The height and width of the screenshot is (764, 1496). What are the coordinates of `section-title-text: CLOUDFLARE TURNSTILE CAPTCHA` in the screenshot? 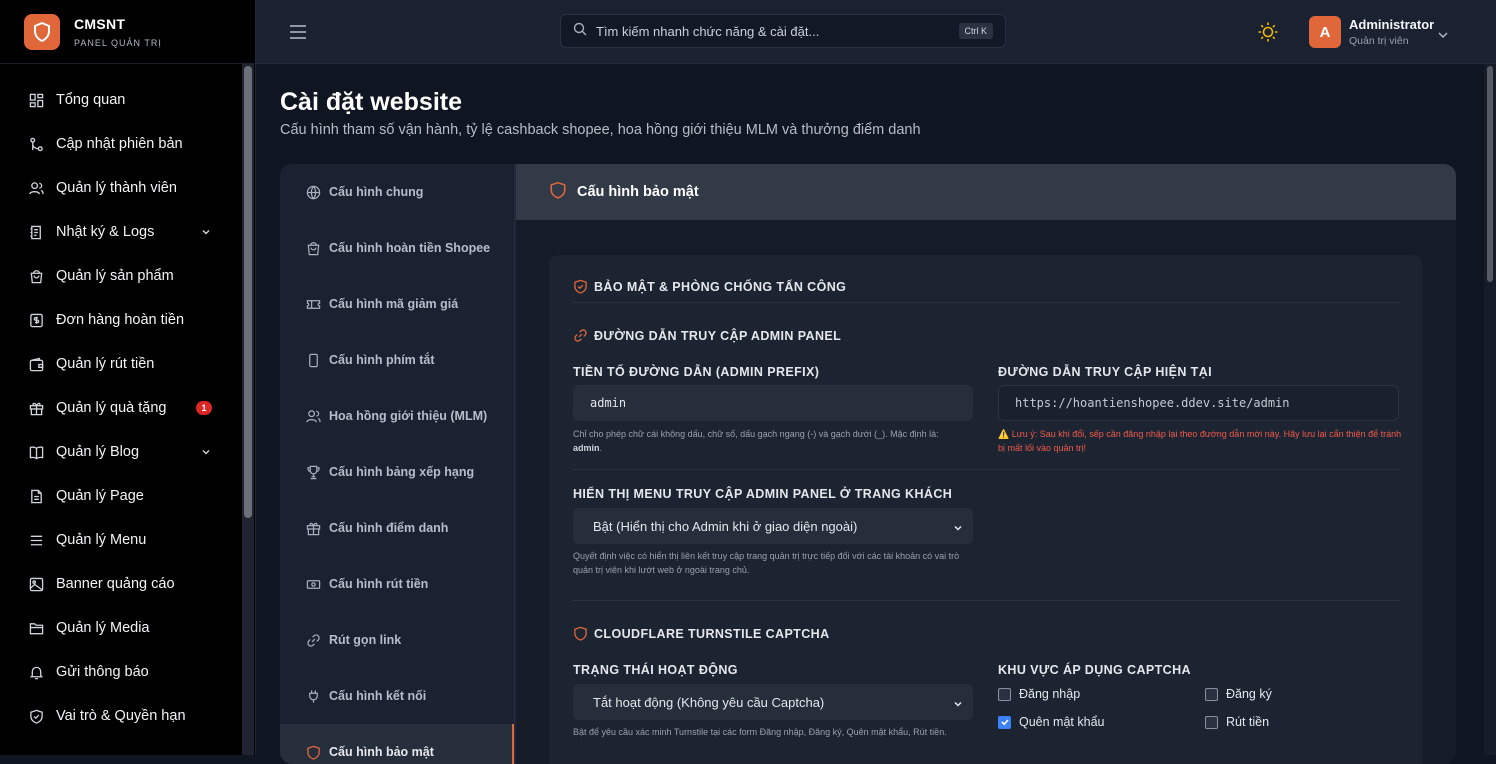 It's located at (712, 633).